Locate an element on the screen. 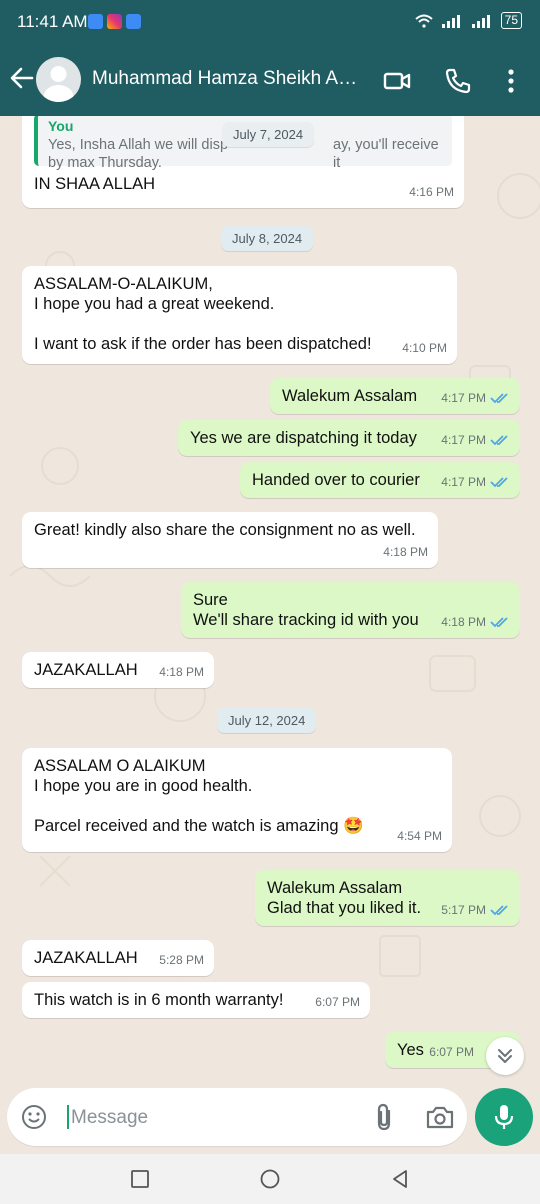 This screenshot has width=540, height=1204. instagram-icon is located at coordinates (114, 21).